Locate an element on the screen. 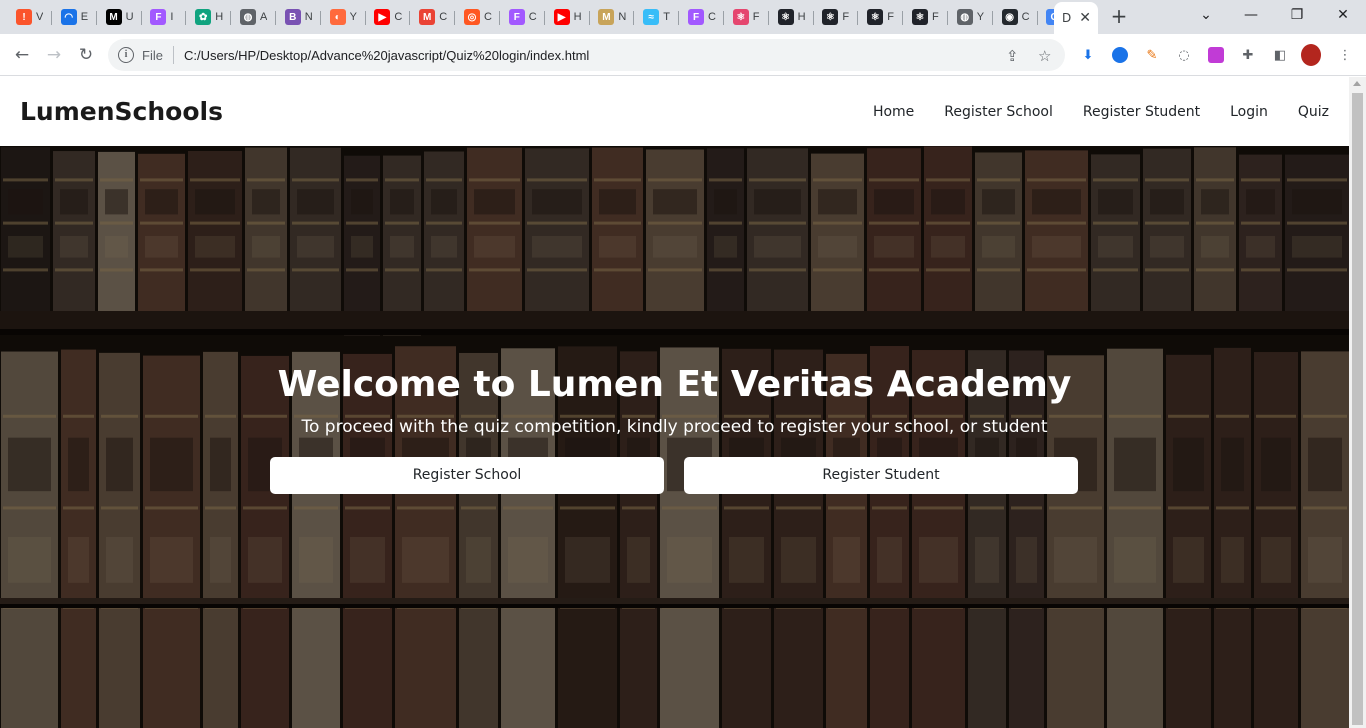 Image resolution: width=1366 pixels, height=728 pixels. bookmark-star-icon: ☆ is located at coordinates (1044, 56).